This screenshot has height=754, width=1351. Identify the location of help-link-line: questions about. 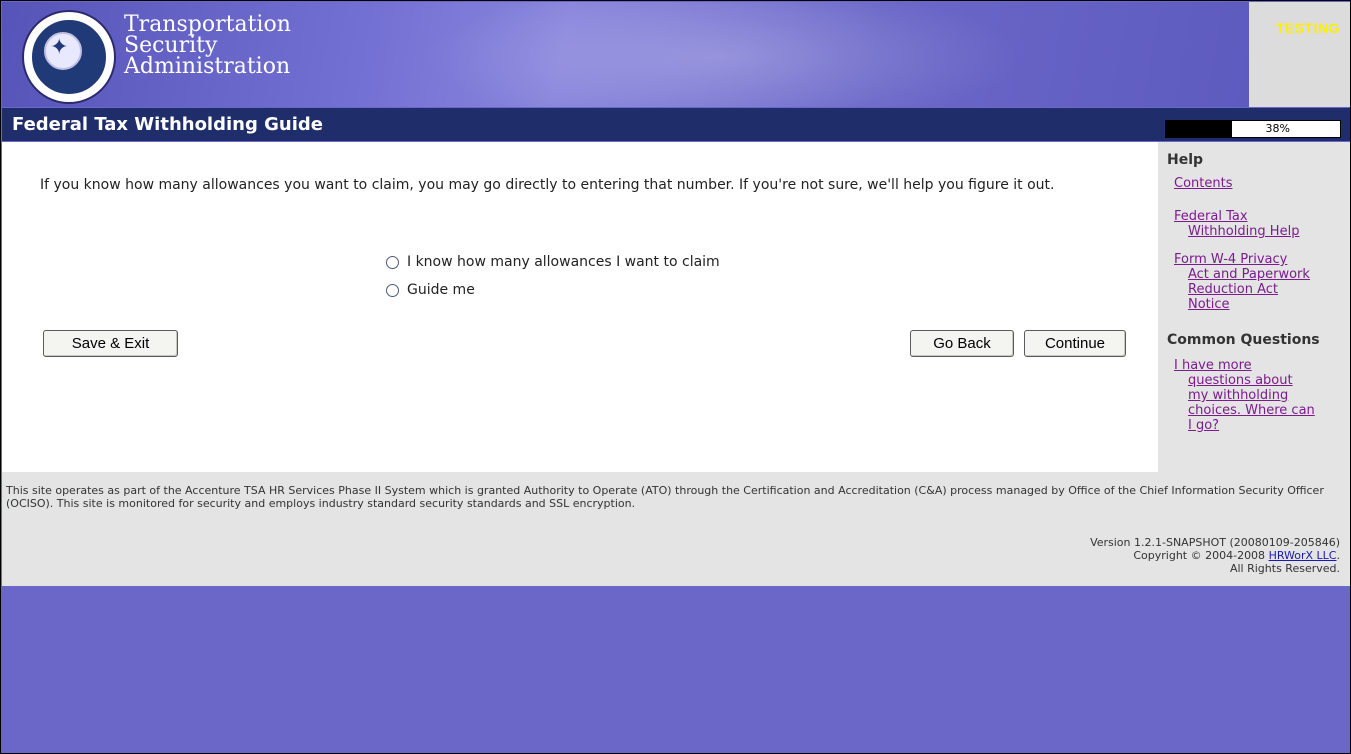
(1240, 380).